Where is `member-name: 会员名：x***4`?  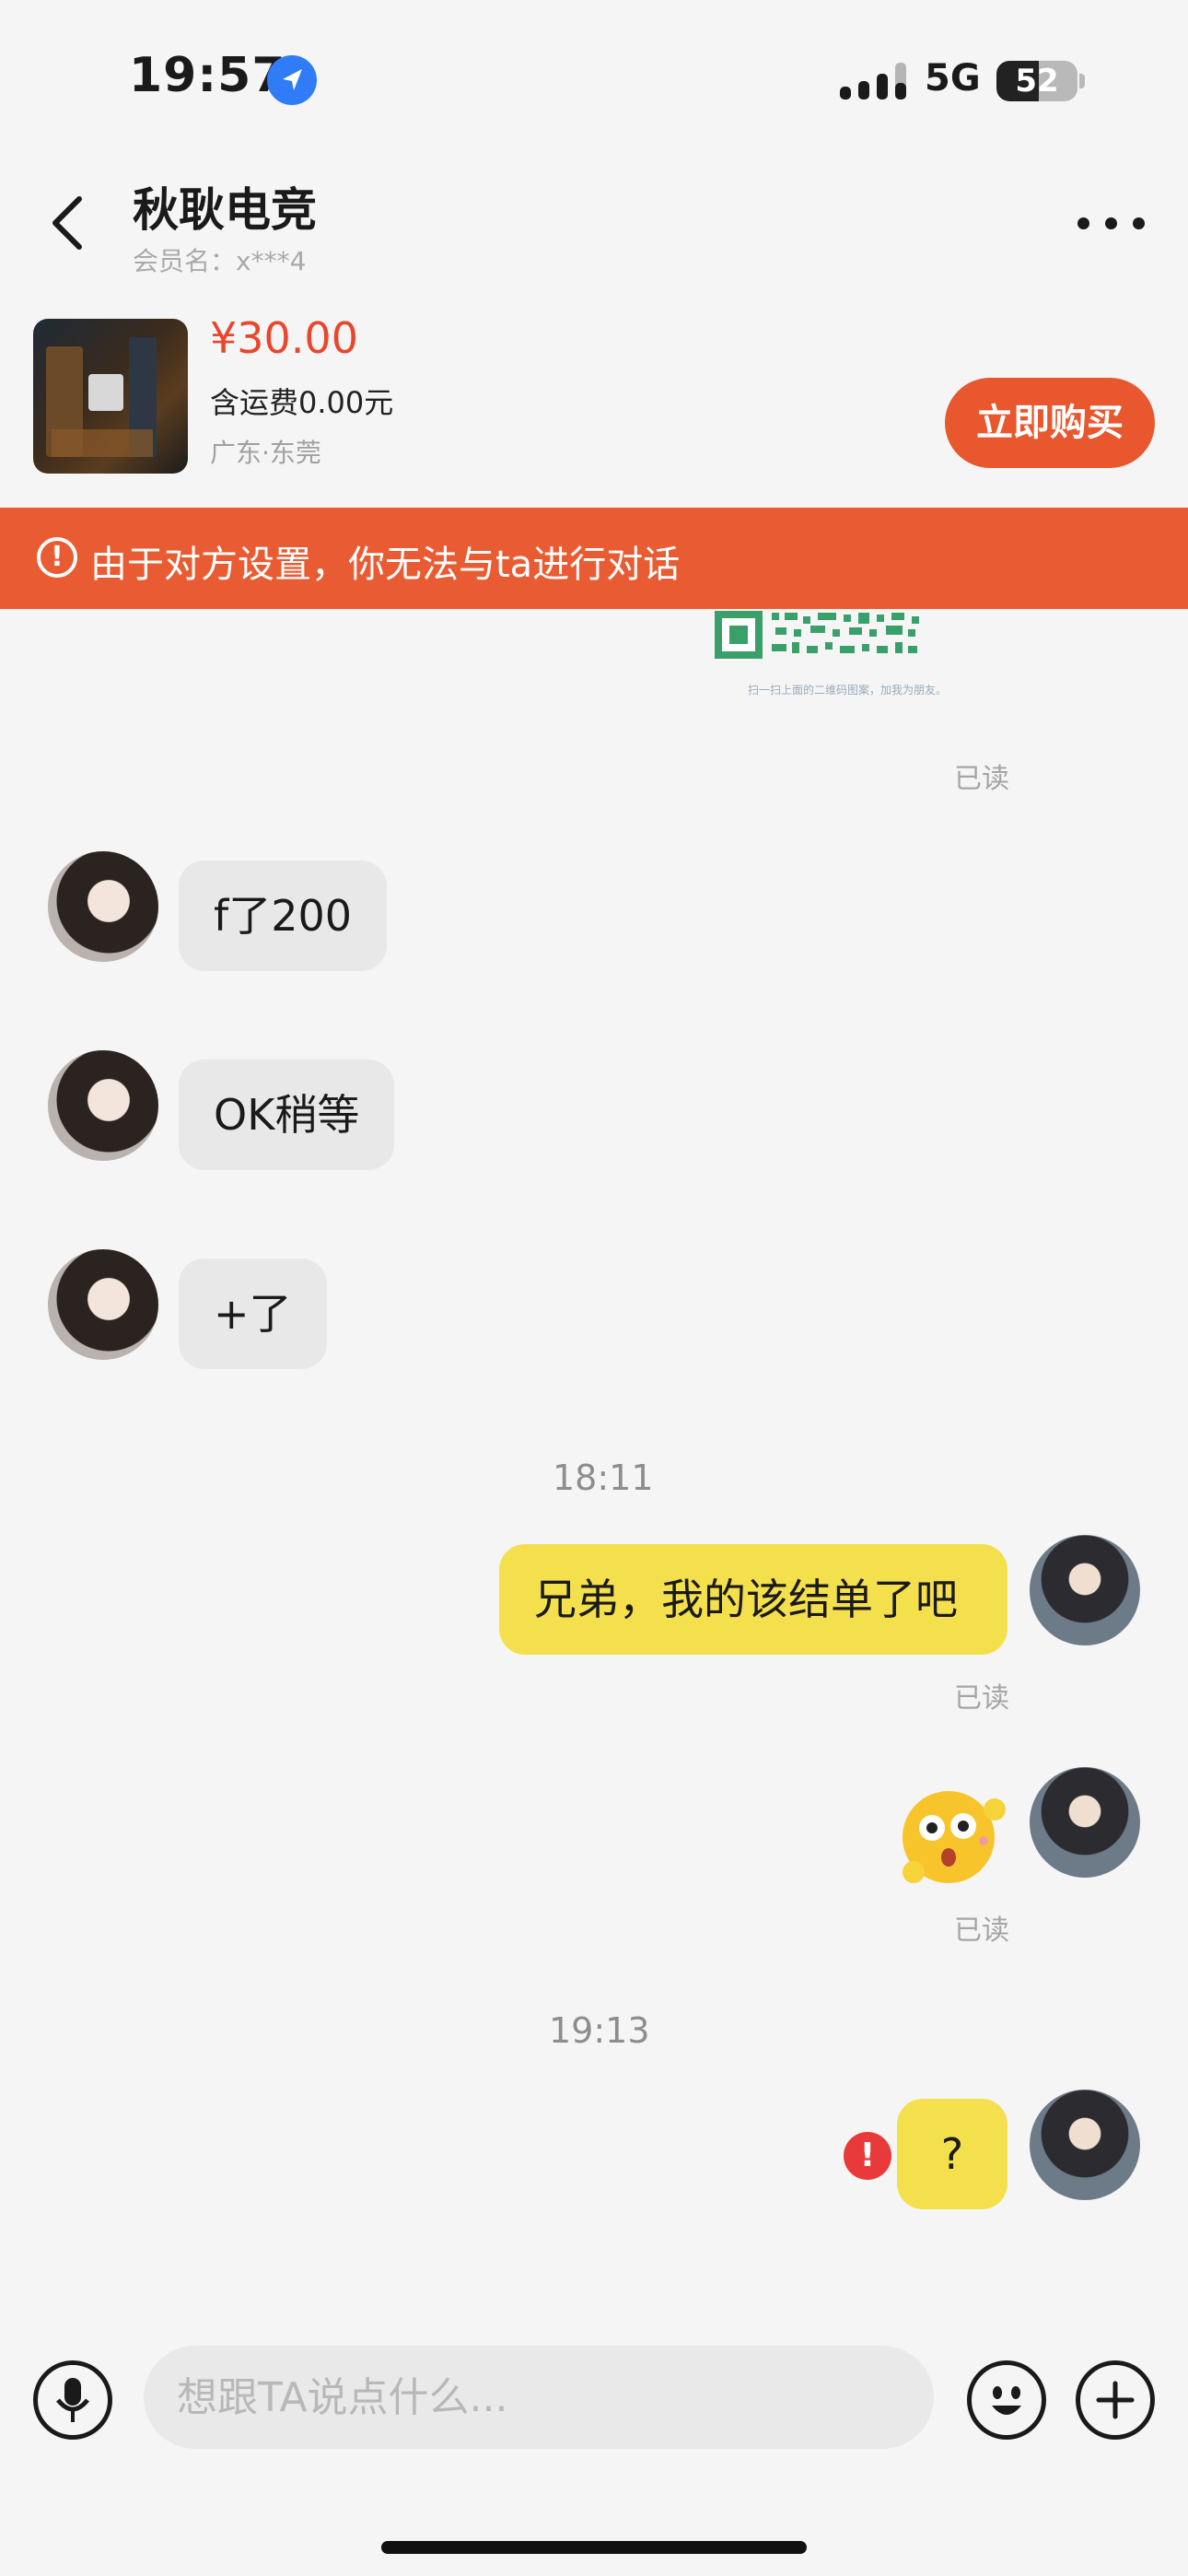
member-name: 会员名：x***4 is located at coordinates (220, 261).